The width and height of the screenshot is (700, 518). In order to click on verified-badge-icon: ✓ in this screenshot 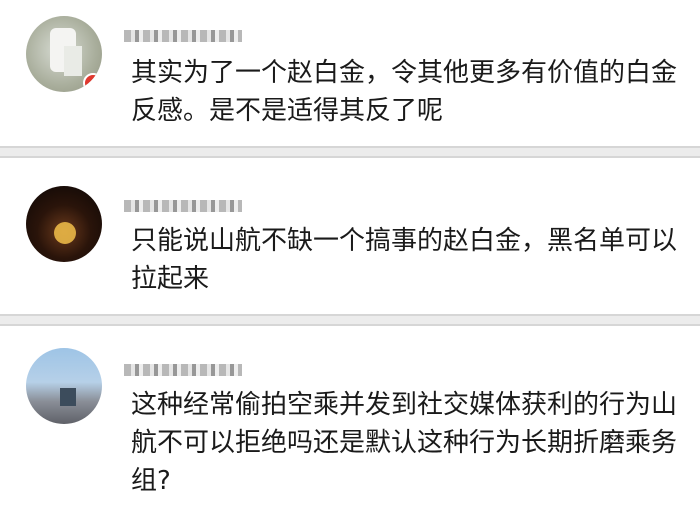, I will do `click(92, 82)`.